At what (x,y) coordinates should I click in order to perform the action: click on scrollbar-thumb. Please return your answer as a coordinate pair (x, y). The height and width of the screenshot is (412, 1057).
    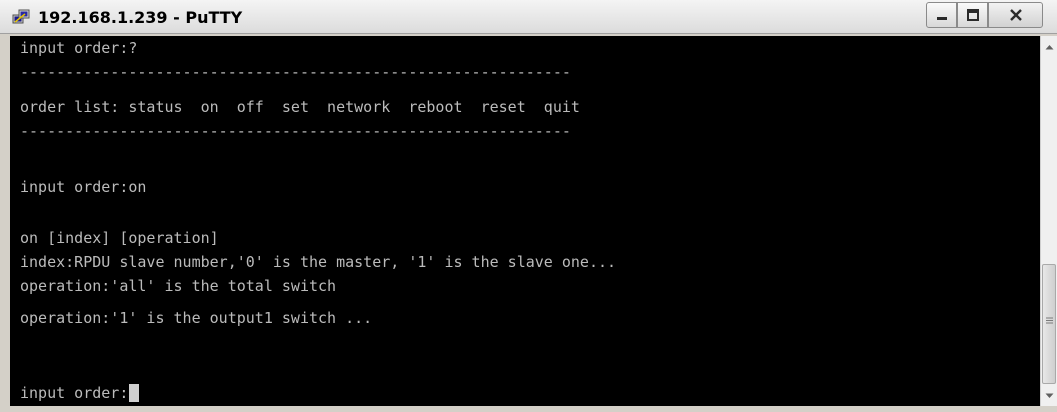
    Looking at the image, I should click on (1049, 324).